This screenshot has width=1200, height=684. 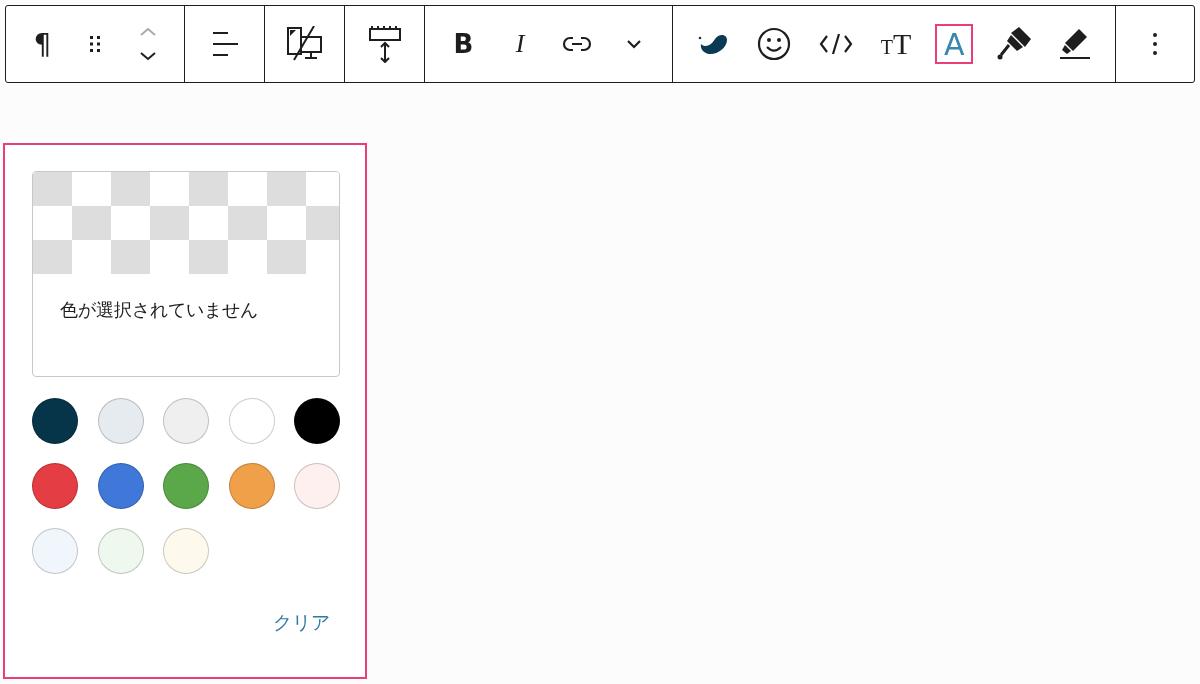 I want to click on device-icon, so click(x=304, y=44).